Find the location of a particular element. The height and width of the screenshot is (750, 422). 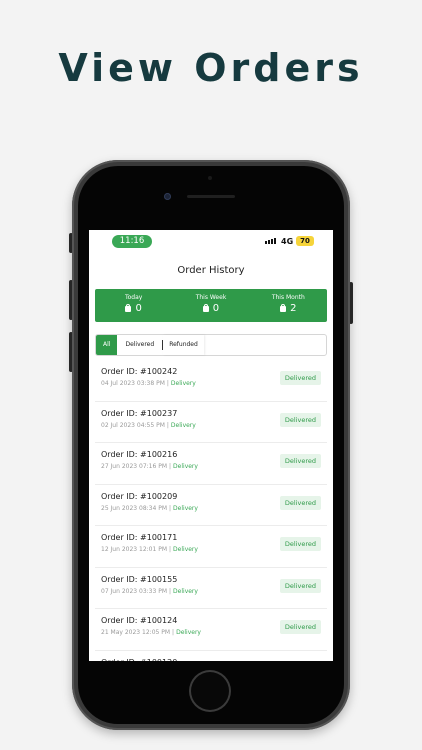

signal-strength-icon is located at coordinates (270, 241).